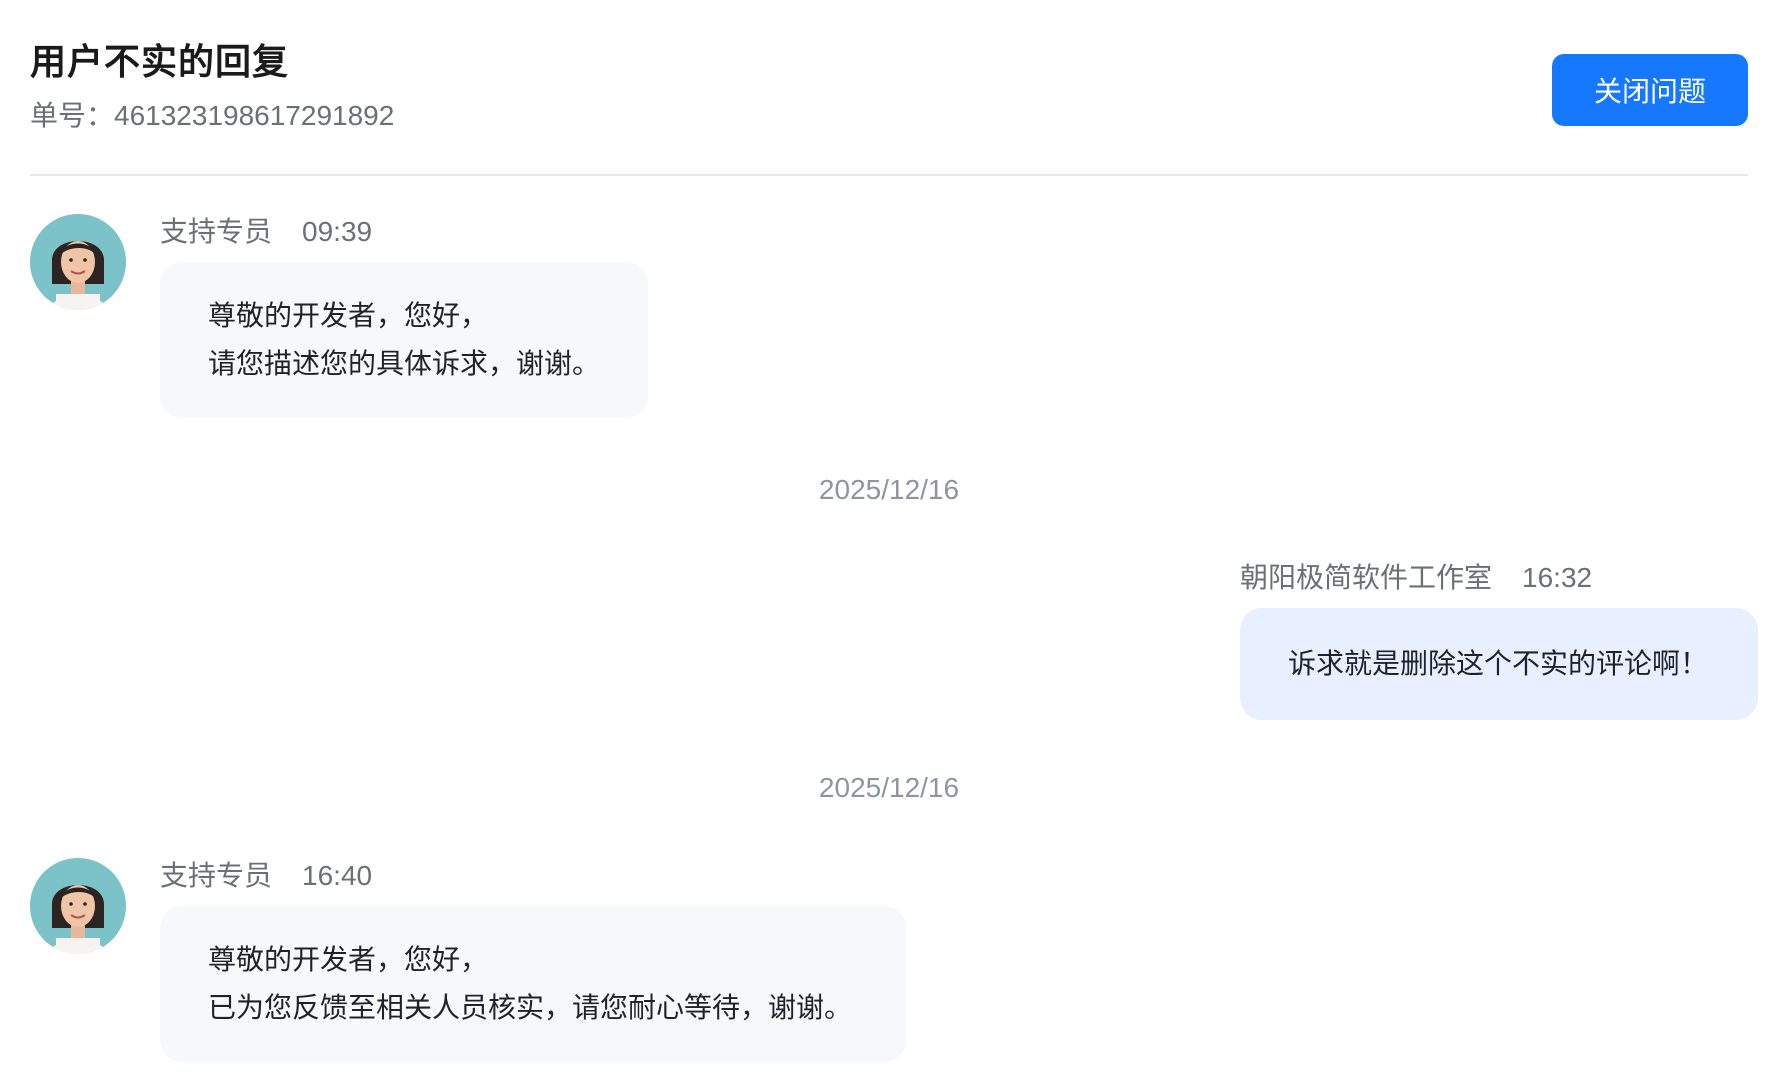 Image resolution: width=1778 pixels, height=1088 pixels. Describe the element at coordinates (404, 340) in the screenshot. I see `message-bubble: 尊敬的开发者，您好， 请您描述您的具体诉求，谢谢。` at that location.